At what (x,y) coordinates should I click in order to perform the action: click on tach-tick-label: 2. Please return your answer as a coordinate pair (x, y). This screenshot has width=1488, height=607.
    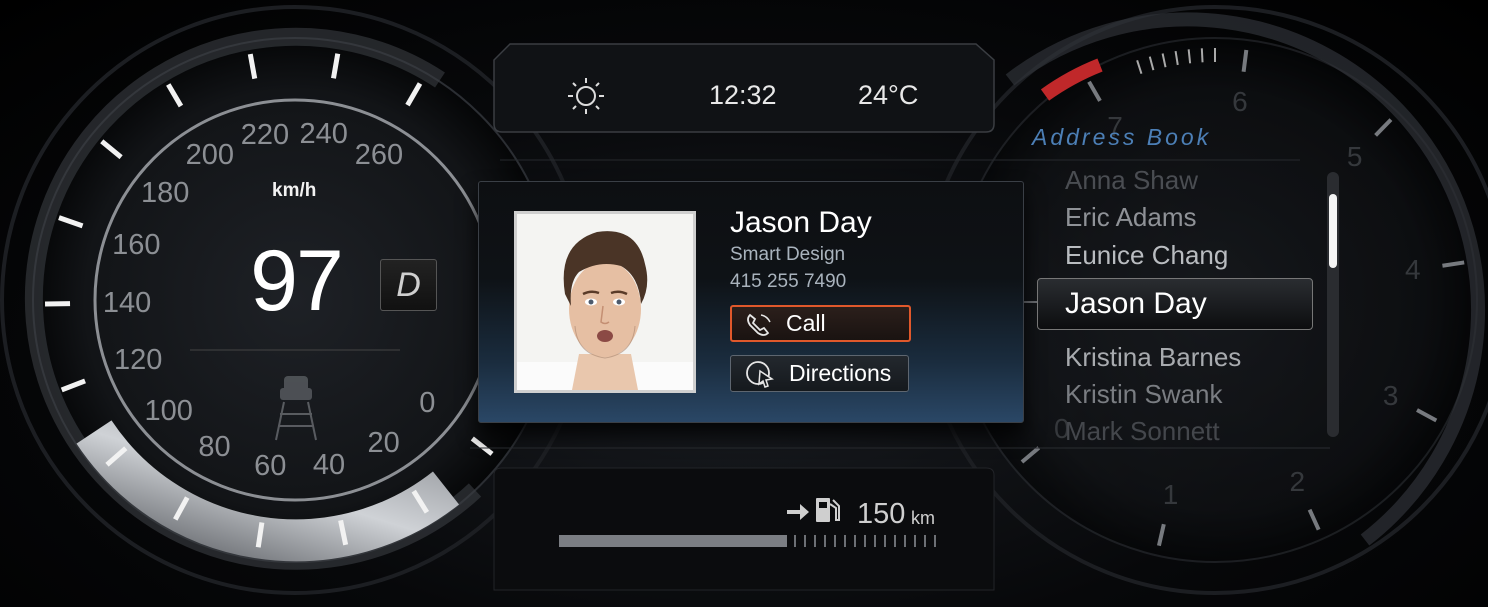
    Looking at the image, I should click on (1297, 482).